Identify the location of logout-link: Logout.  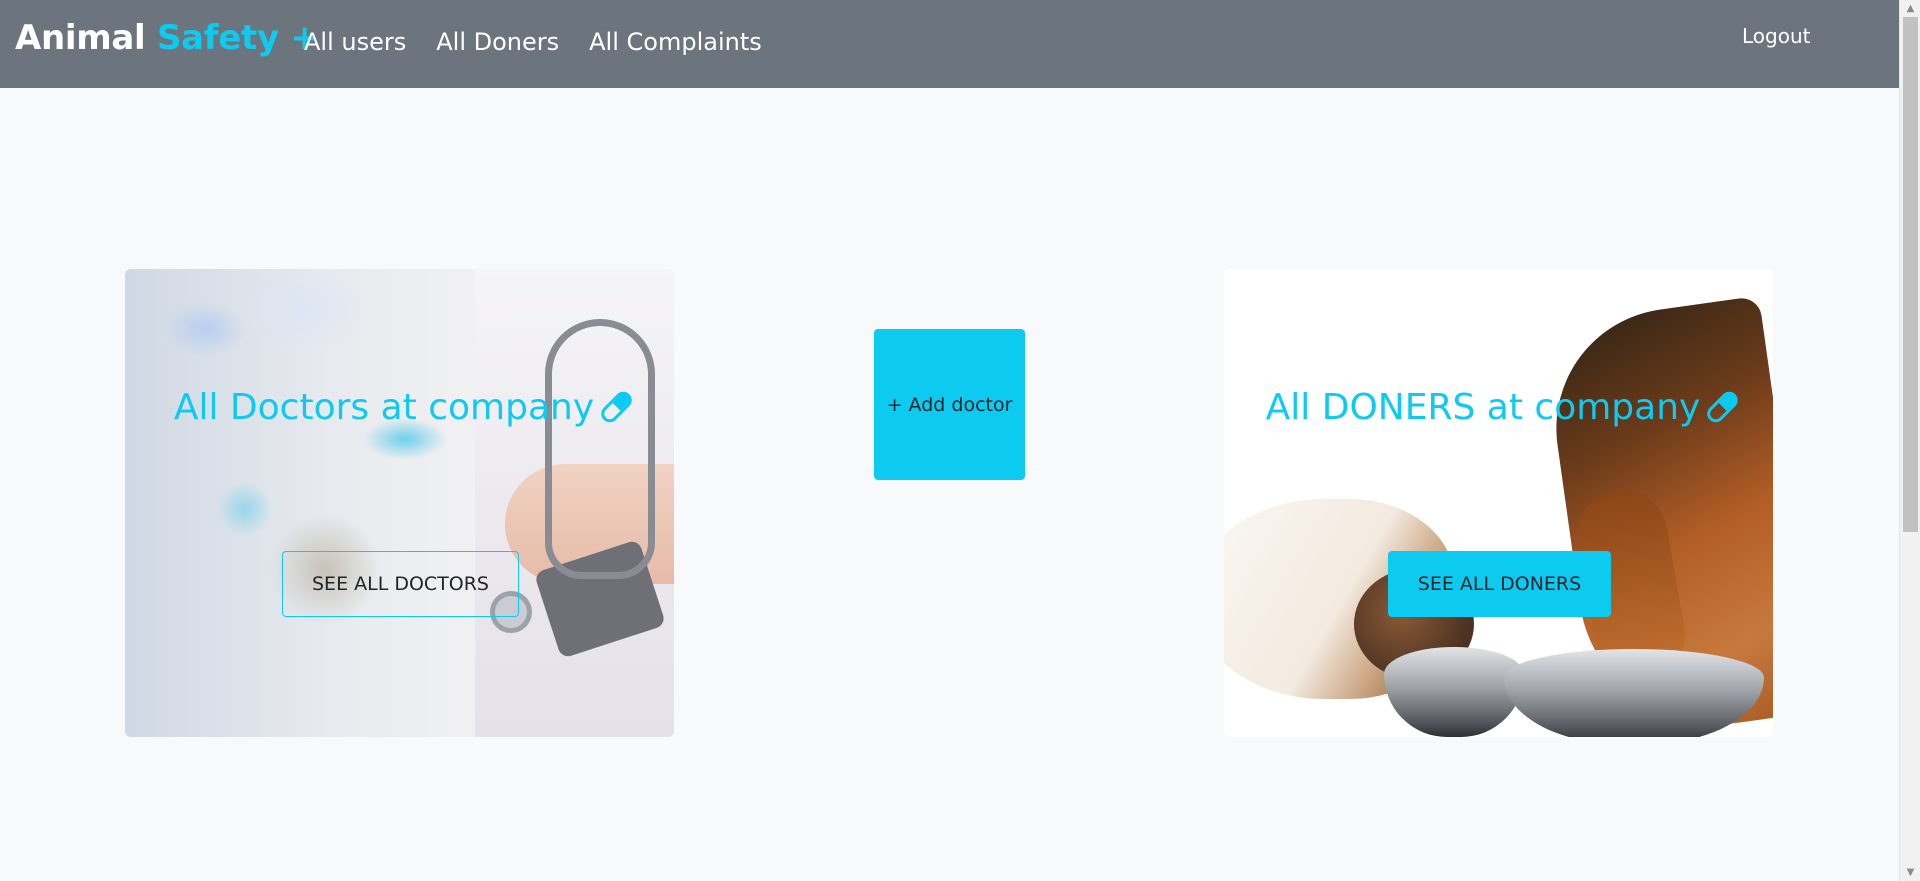
(1776, 36).